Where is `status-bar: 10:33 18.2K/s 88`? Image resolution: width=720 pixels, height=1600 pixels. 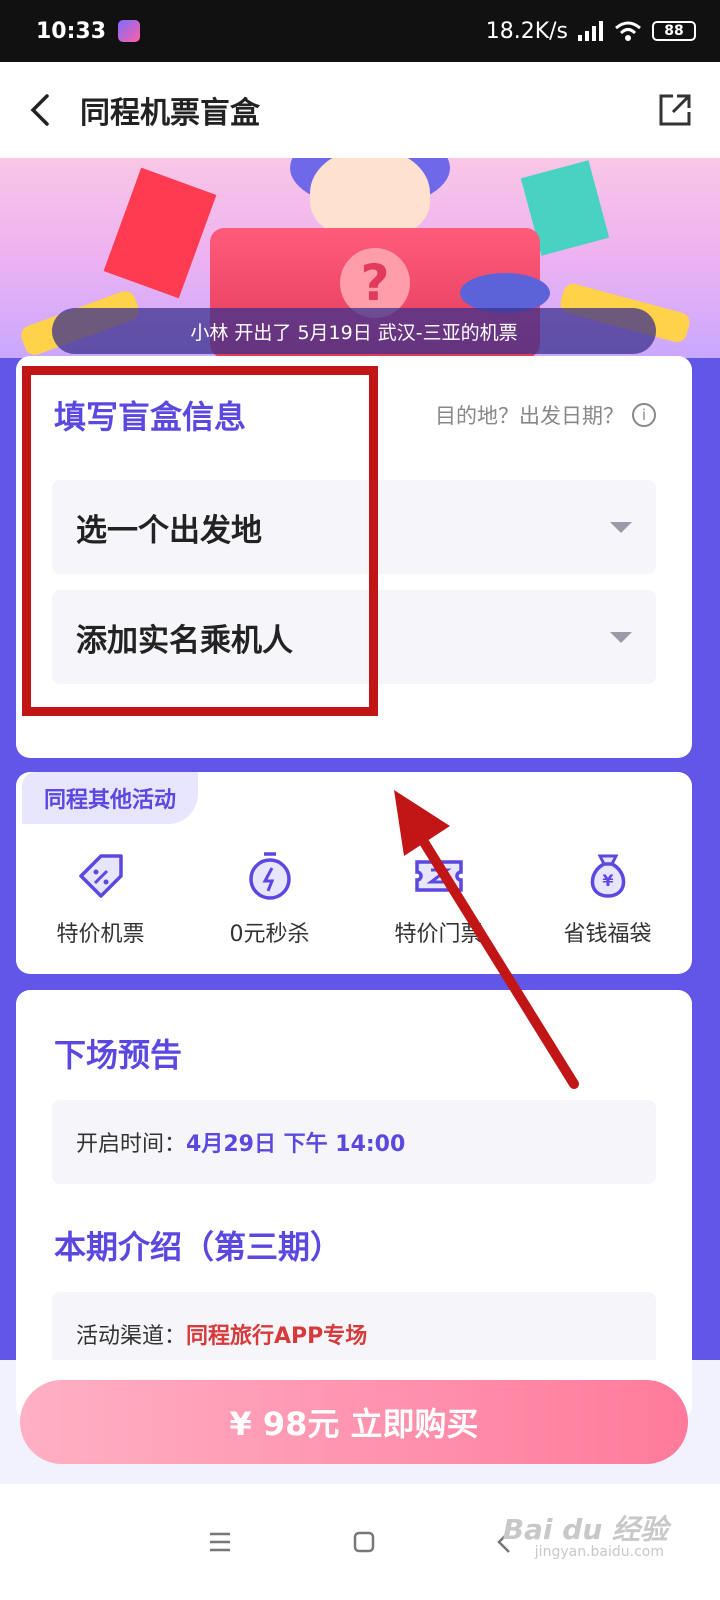
status-bar: 10:33 18.2K/s 88 is located at coordinates (360, 31).